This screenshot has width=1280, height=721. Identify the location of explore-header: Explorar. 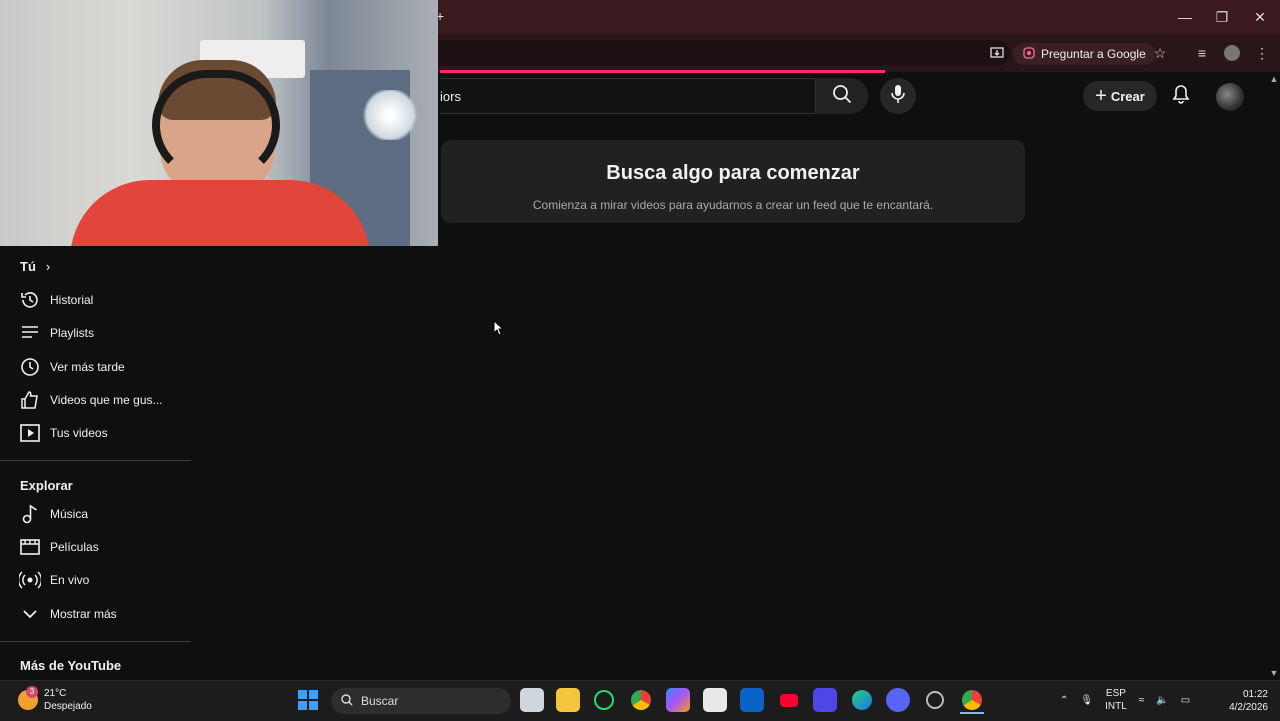
(46, 485).